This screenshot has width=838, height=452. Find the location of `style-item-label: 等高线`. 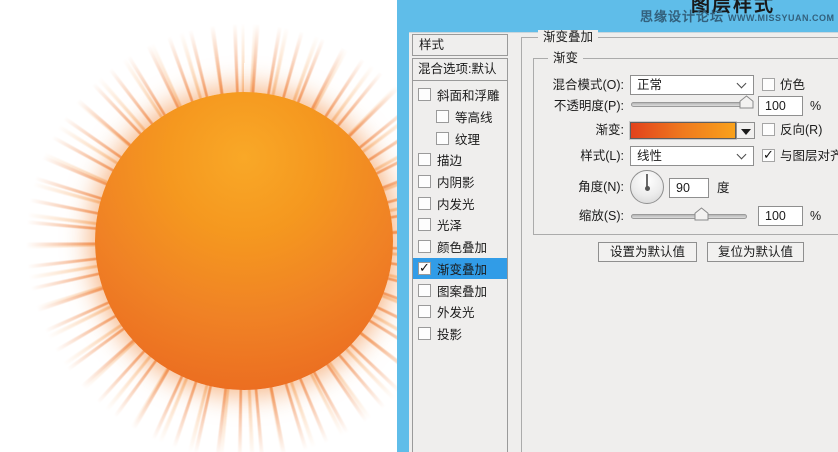

style-item-label: 等高线 is located at coordinates (474, 118).